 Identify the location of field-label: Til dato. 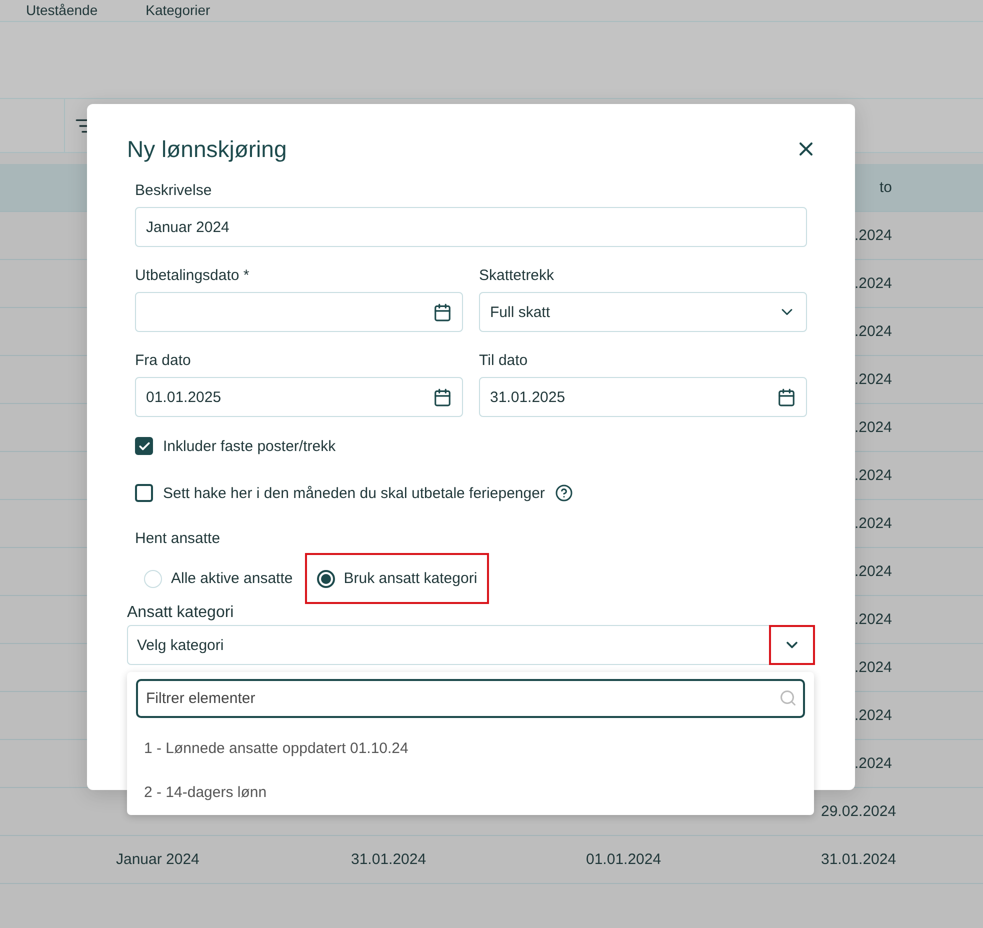
(504, 360).